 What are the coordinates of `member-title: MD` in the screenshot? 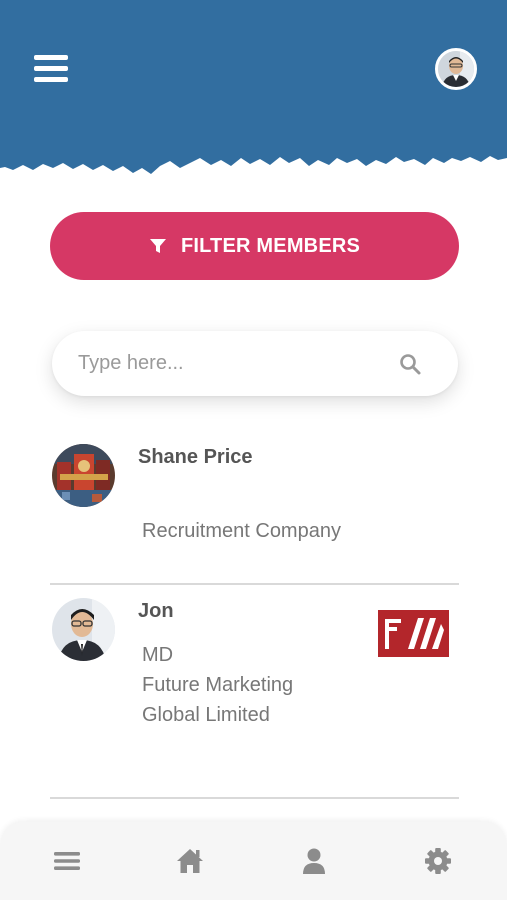 It's located at (158, 655).